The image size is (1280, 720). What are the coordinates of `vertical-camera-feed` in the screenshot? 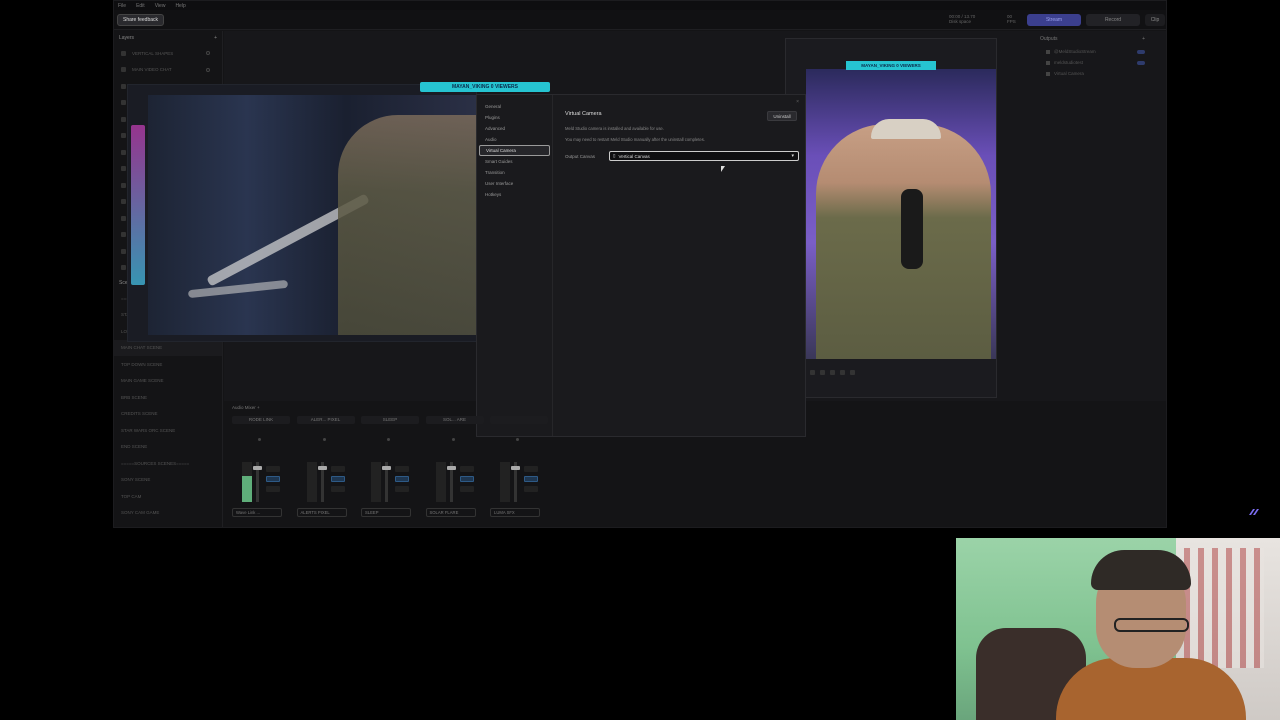 It's located at (901, 214).